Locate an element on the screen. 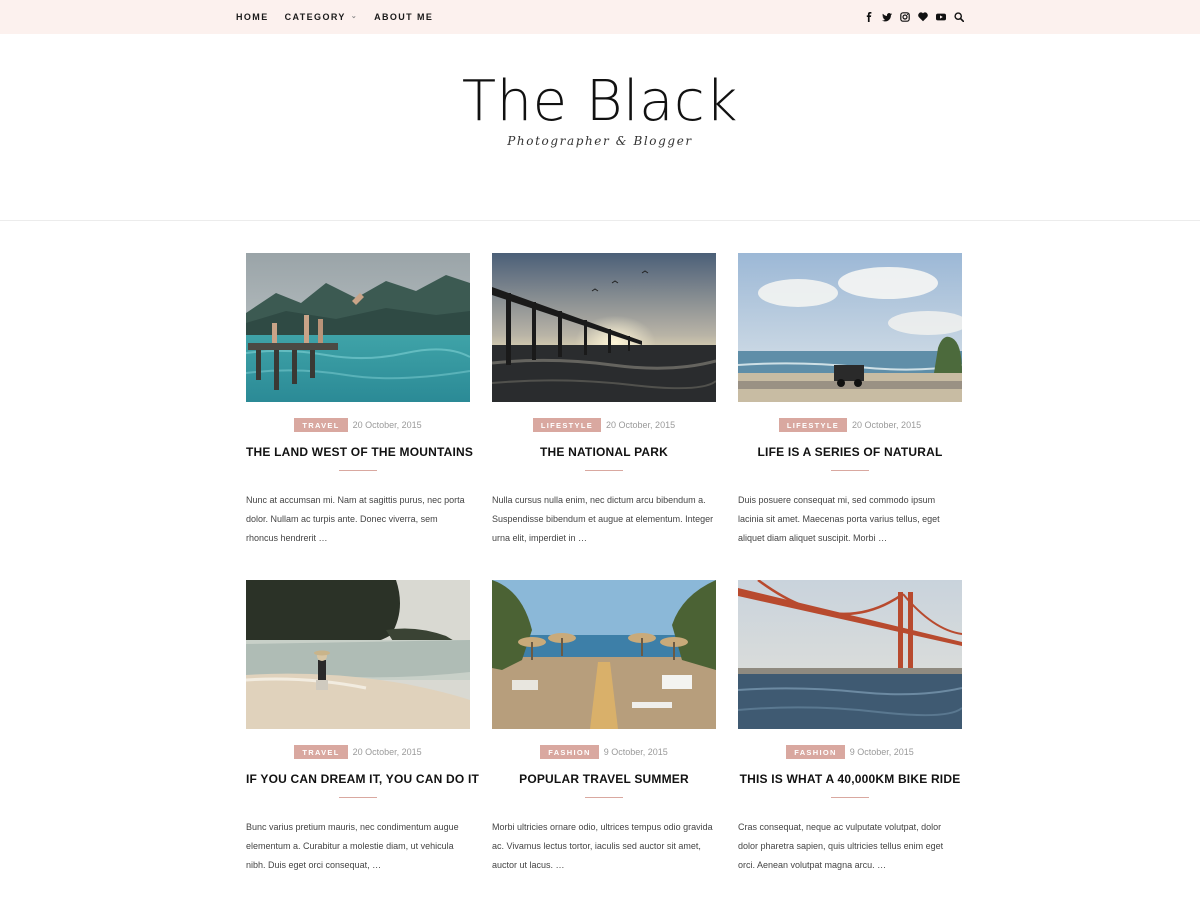 The width and height of the screenshot is (1200, 900). post-title: IF YOU CAN DREAM IT, YOU CAN DO IT is located at coordinates (362, 779).